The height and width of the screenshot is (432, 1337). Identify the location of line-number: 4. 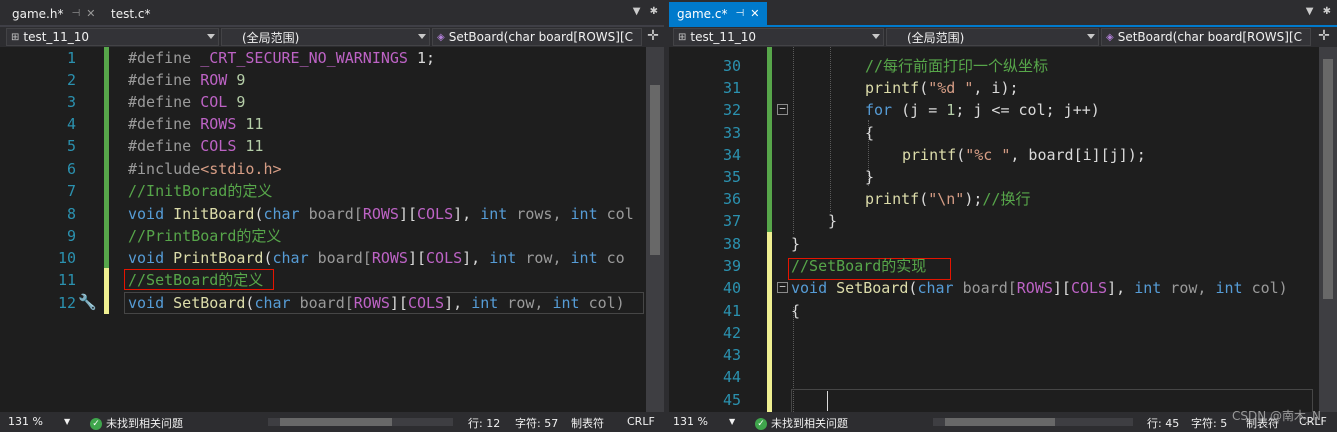
(71, 124).